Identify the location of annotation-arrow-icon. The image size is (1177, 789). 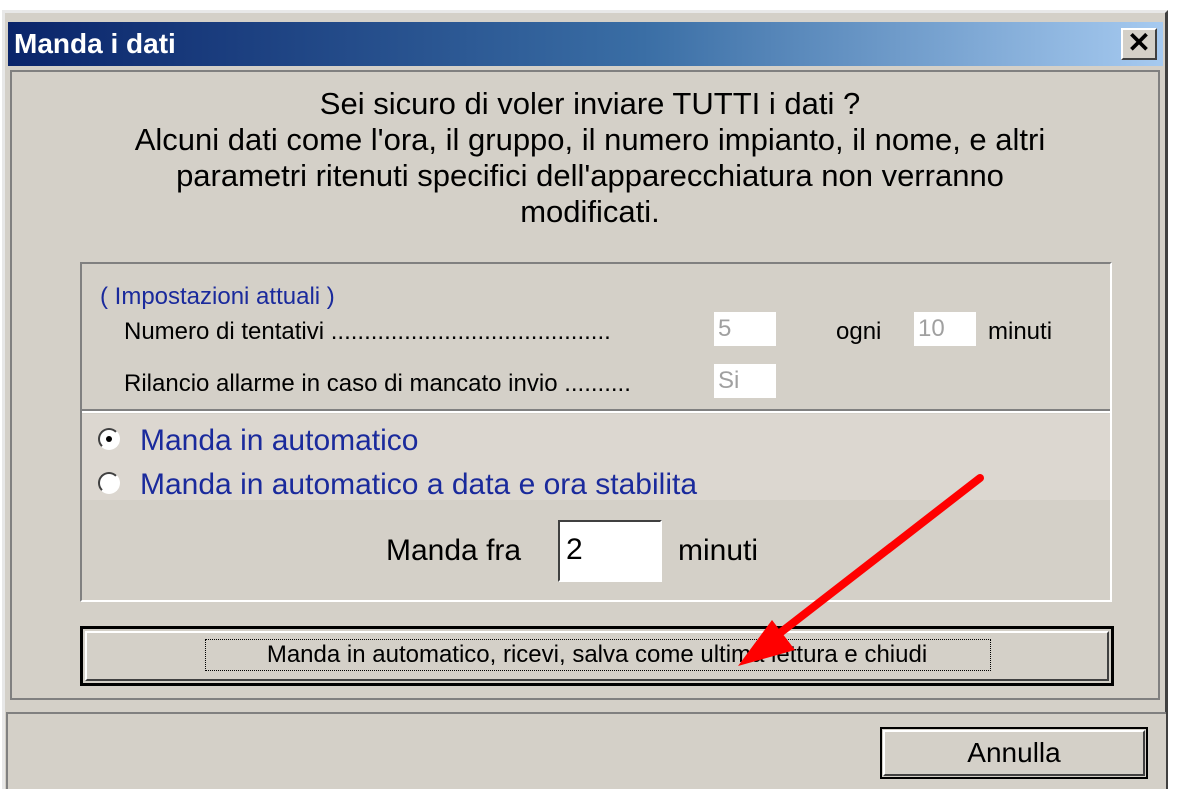
(861, 570).